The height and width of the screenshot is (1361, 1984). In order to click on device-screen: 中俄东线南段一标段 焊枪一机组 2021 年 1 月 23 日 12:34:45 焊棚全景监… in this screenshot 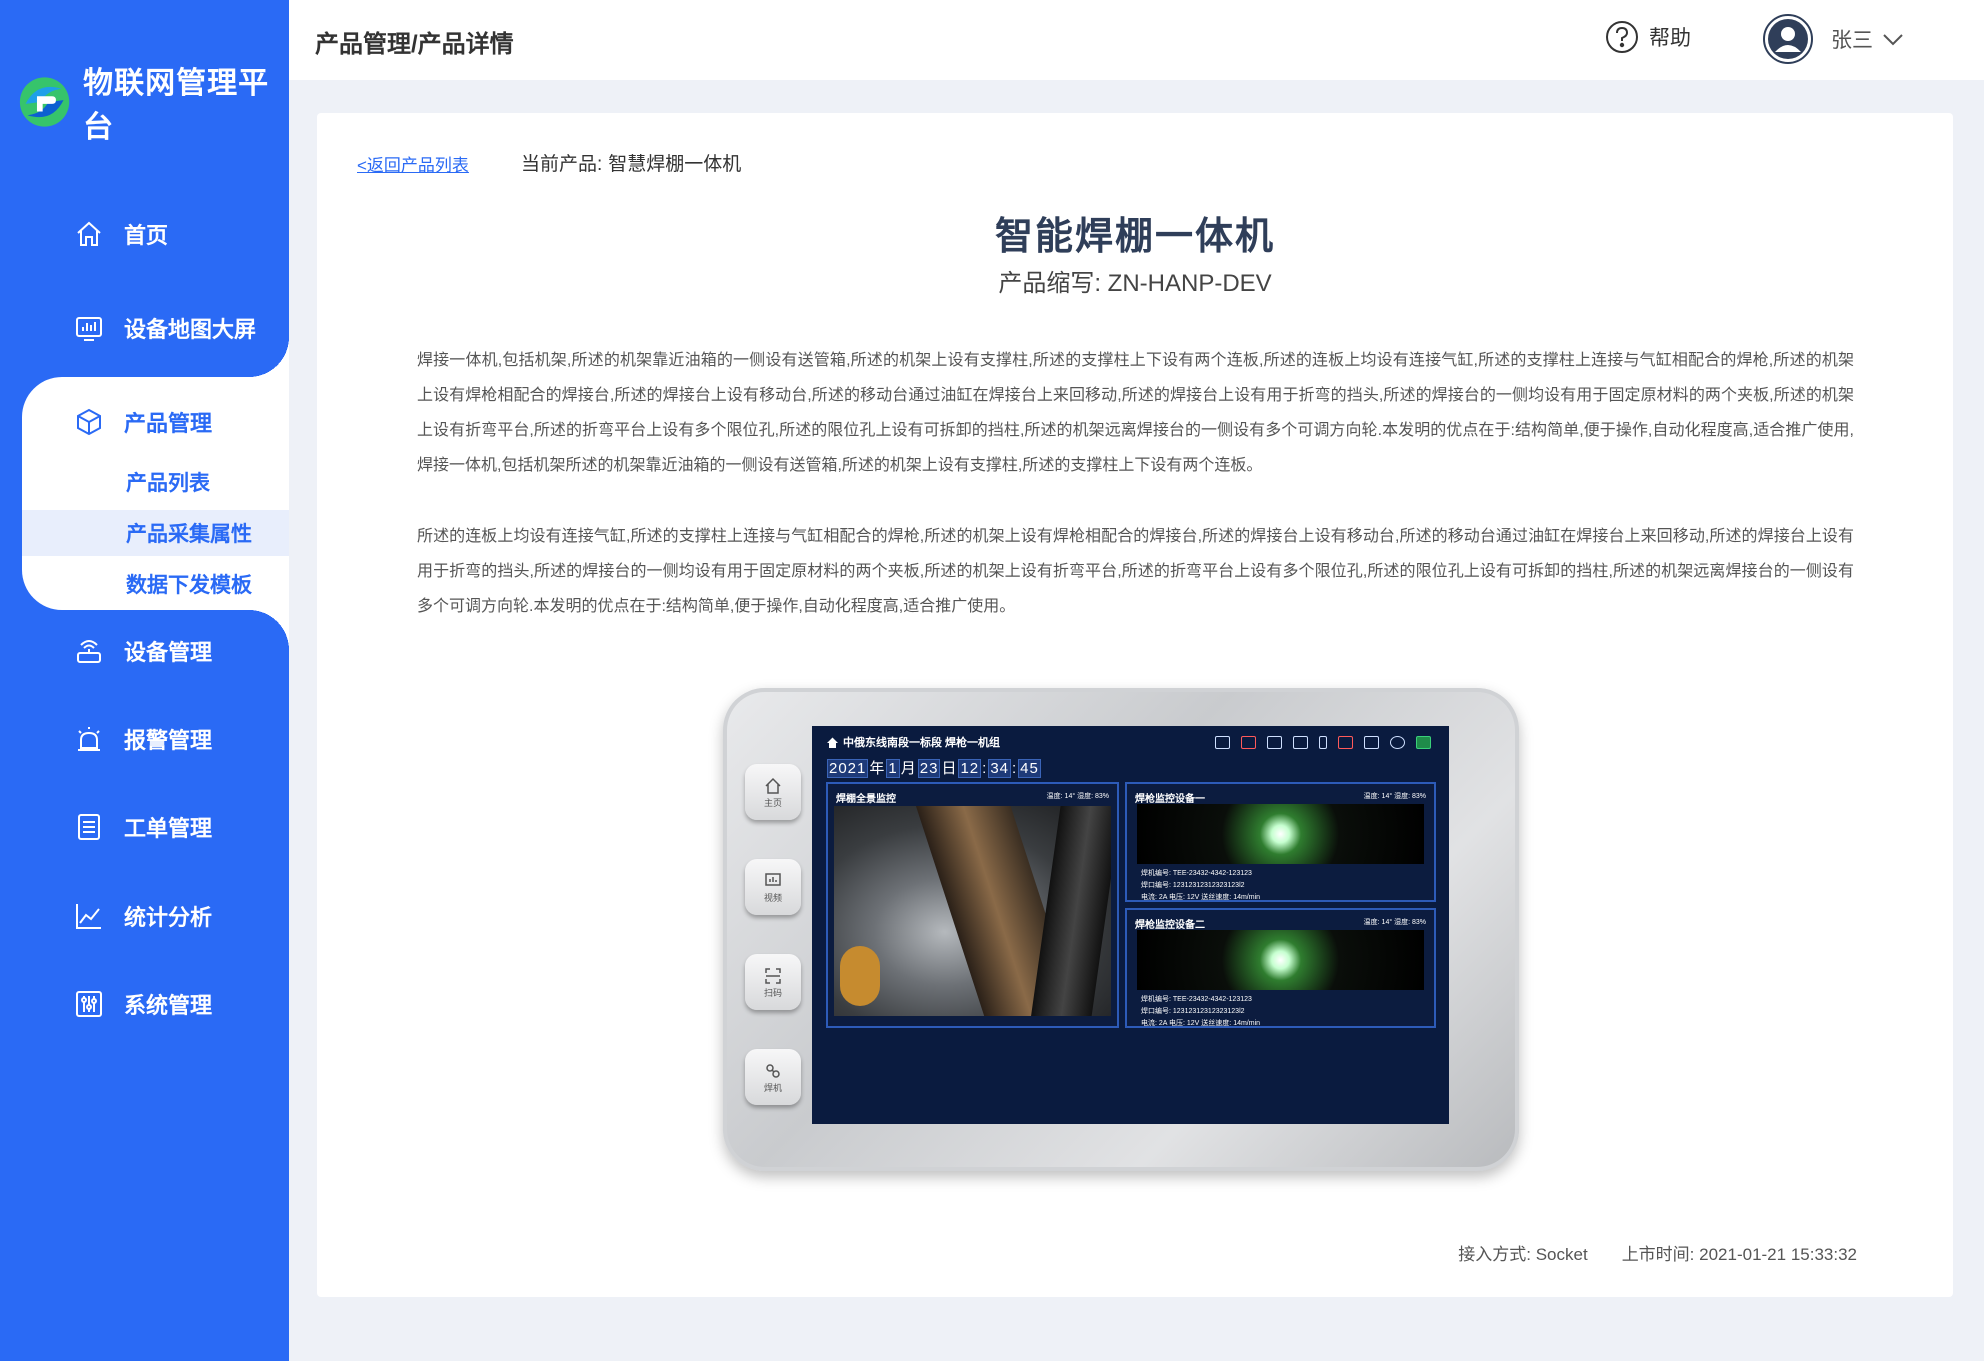, I will do `click(1130, 925)`.